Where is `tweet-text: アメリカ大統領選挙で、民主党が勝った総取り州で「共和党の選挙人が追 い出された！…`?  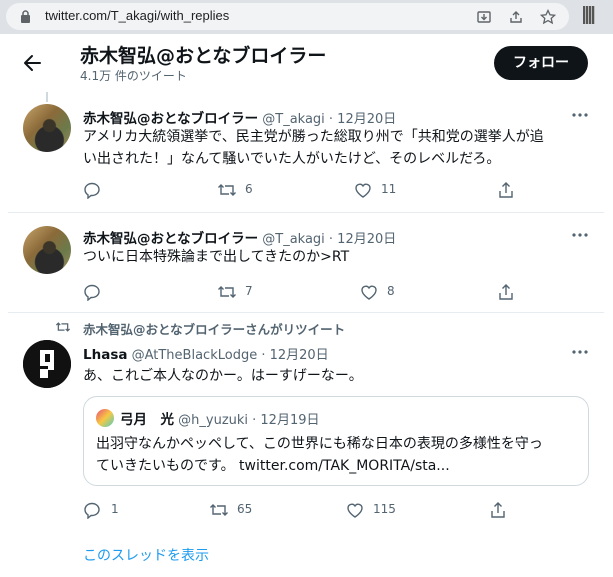 tweet-text: アメリカ大統領選挙で、民主党が勝った総取り州で「共和党の選挙人が追 い出された！… is located at coordinates (338, 148).